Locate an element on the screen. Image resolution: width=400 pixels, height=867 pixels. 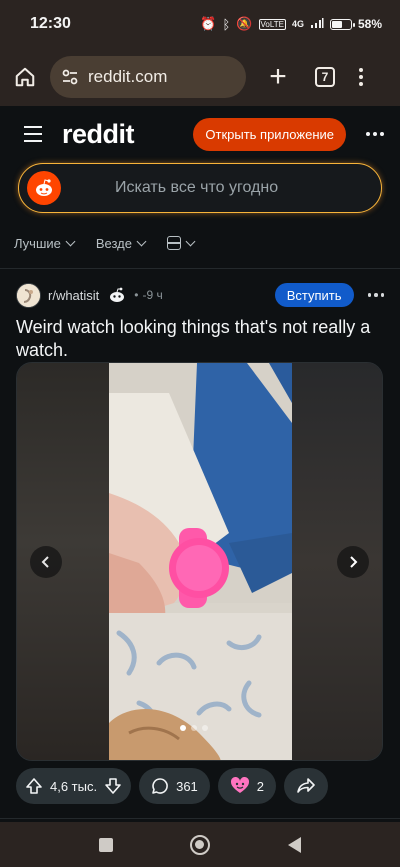
sort-bar: Лучшие Везде is located at coordinates (115, 243).